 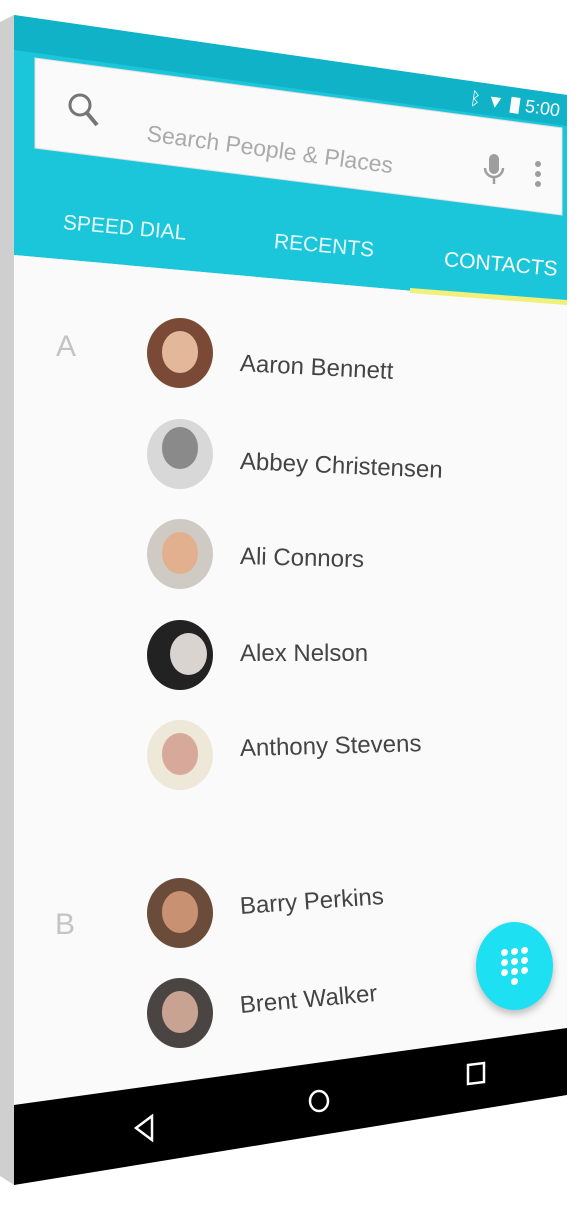 What do you see at coordinates (65, 924) in the screenshot?
I see `section-letter: B` at bounding box center [65, 924].